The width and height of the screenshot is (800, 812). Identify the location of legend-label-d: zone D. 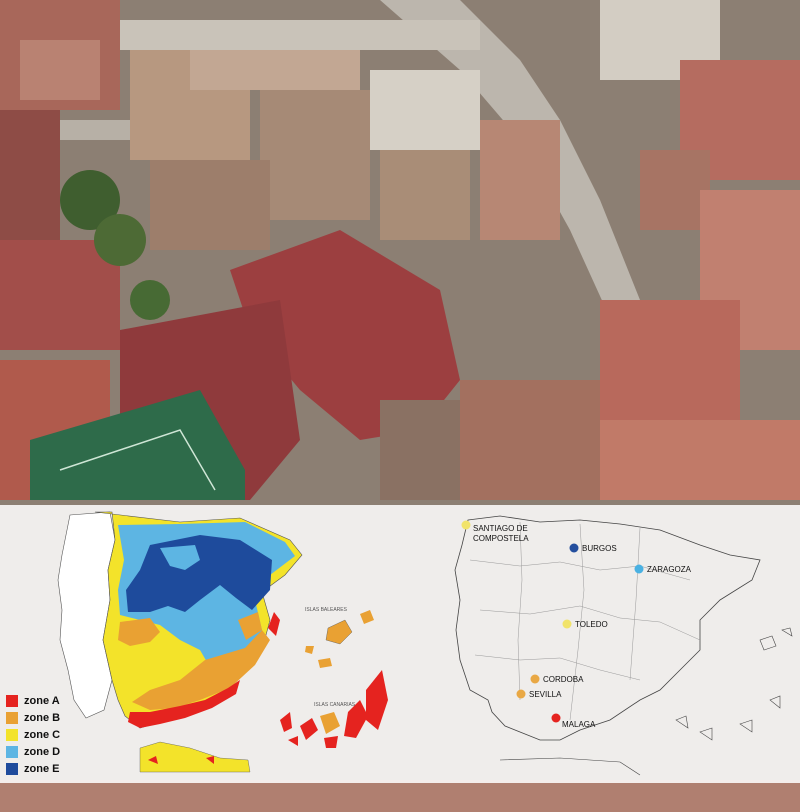
(42, 751).